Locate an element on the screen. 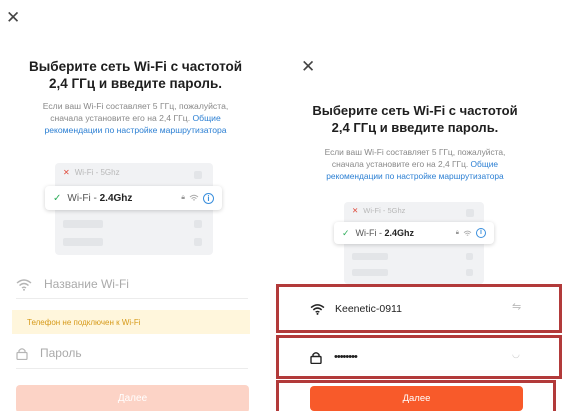 This screenshot has height=411, width=562. next-button: Далее is located at coordinates (132, 398).